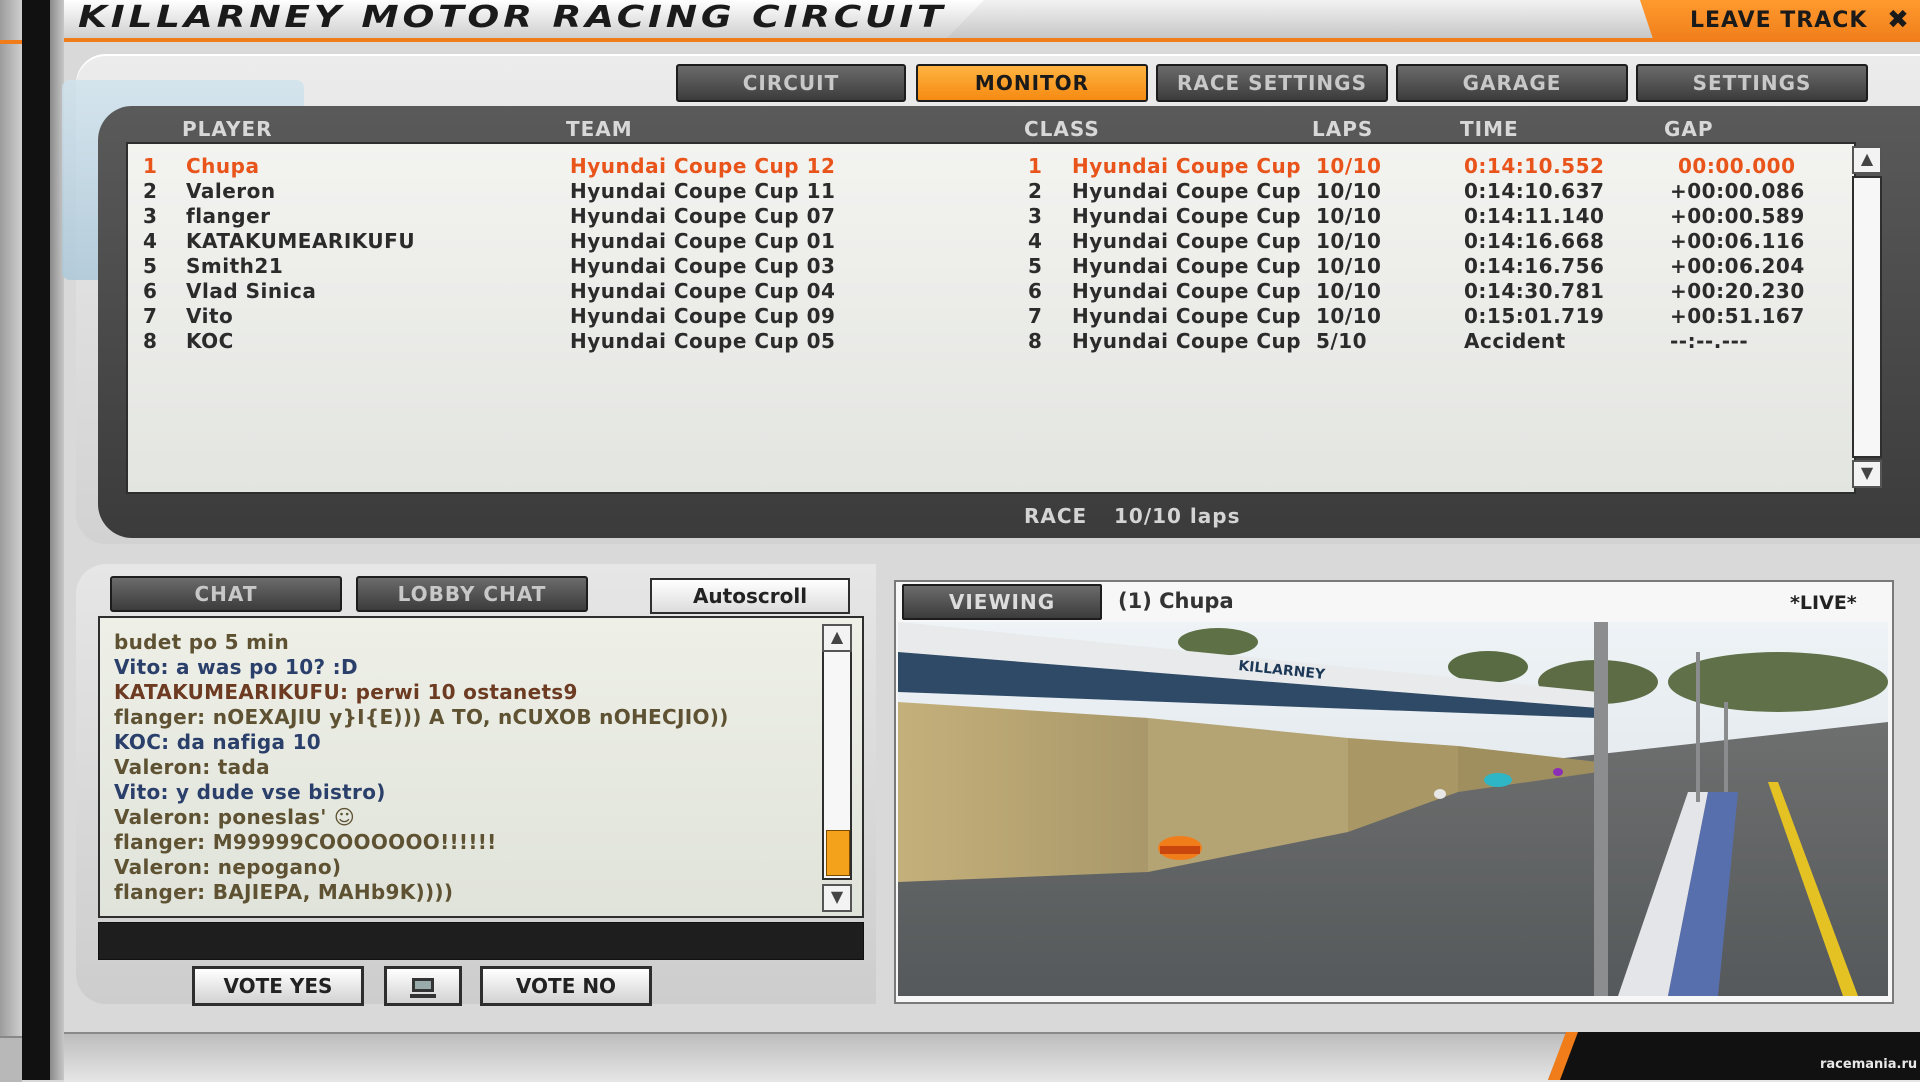 The image size is (1920, 1082). Describe the element at coordinates (599, 129) in the screenshot. I see `column-header-team: TEAM` at that location.